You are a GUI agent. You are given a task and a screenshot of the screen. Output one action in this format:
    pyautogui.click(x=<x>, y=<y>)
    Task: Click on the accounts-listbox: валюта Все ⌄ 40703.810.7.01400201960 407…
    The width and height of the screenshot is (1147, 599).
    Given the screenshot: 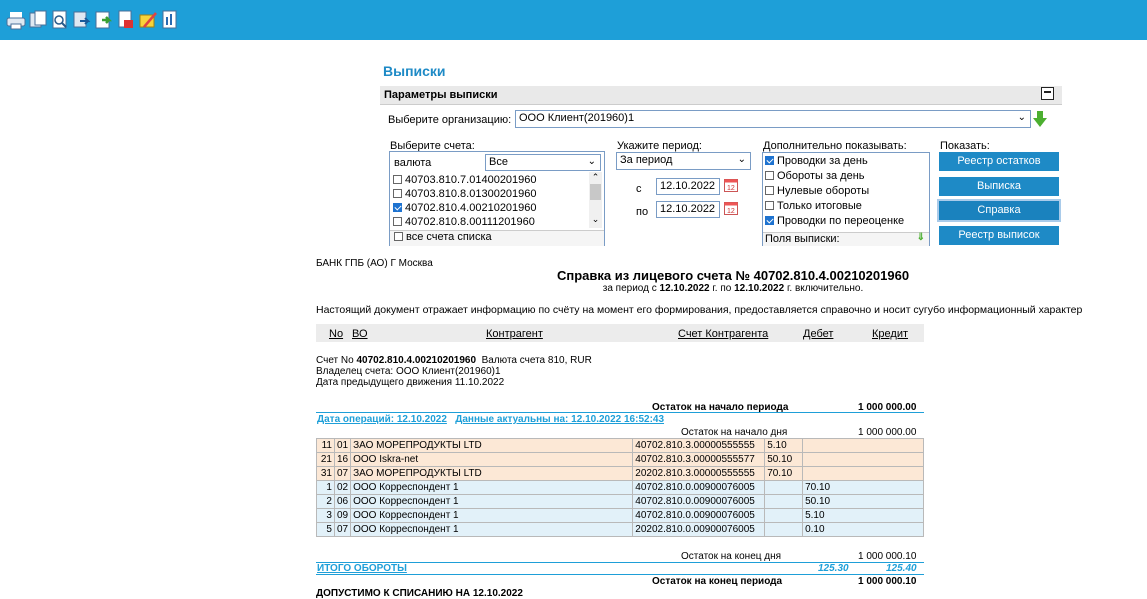 What is the action you would take?
    pyautogui.click(x=497, y=198)
    